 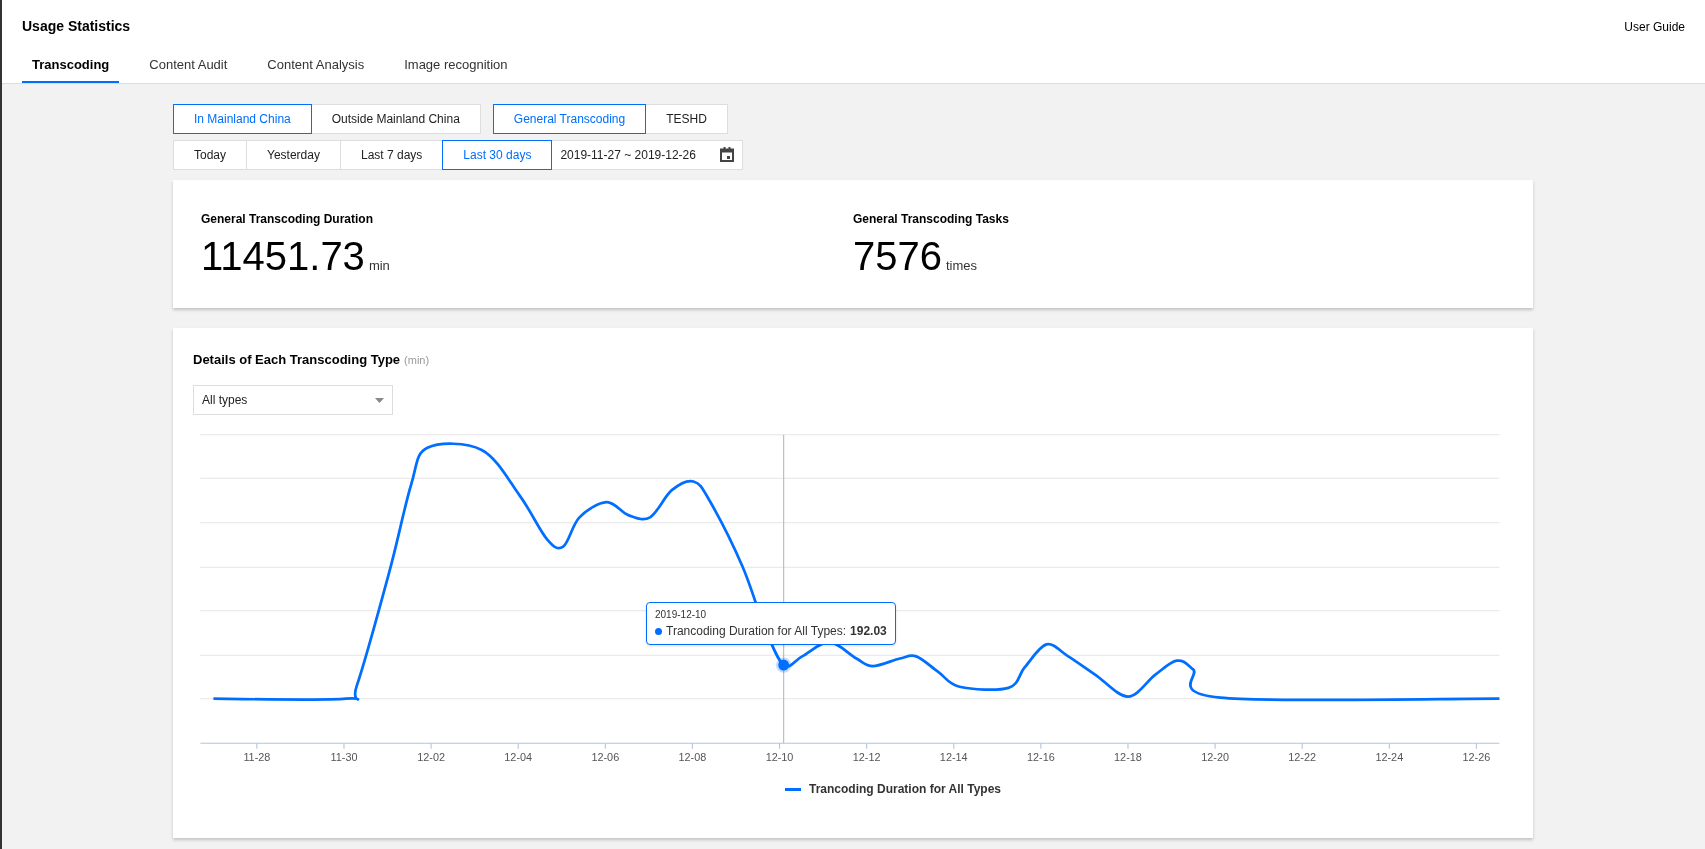 I want to click on stat-unit: min, so click(x=379, y=265).